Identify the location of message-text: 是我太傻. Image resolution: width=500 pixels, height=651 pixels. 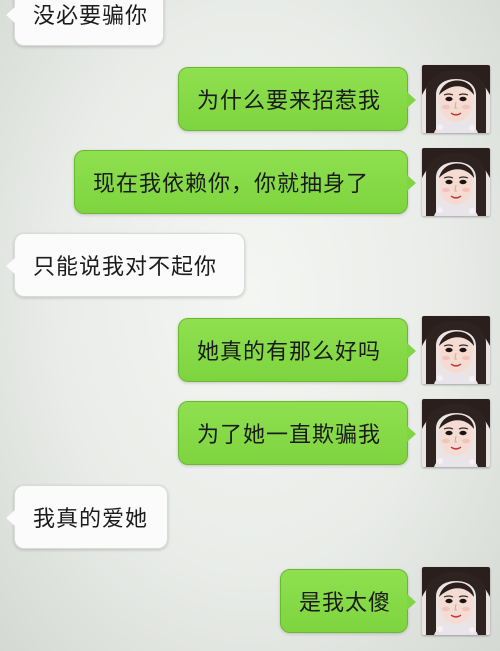
(345, 603).